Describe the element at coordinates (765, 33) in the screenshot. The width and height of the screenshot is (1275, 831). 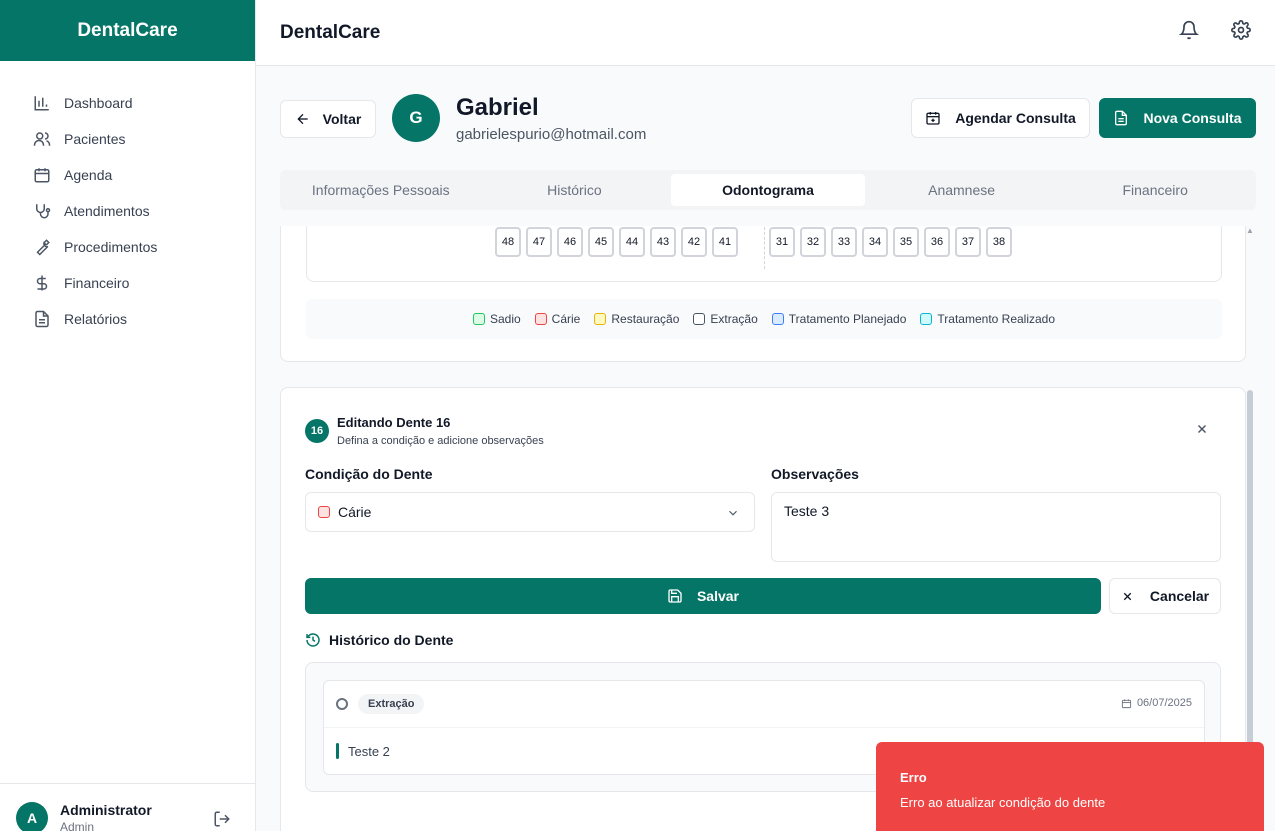
I see `topbar: DentalCare` at that location.